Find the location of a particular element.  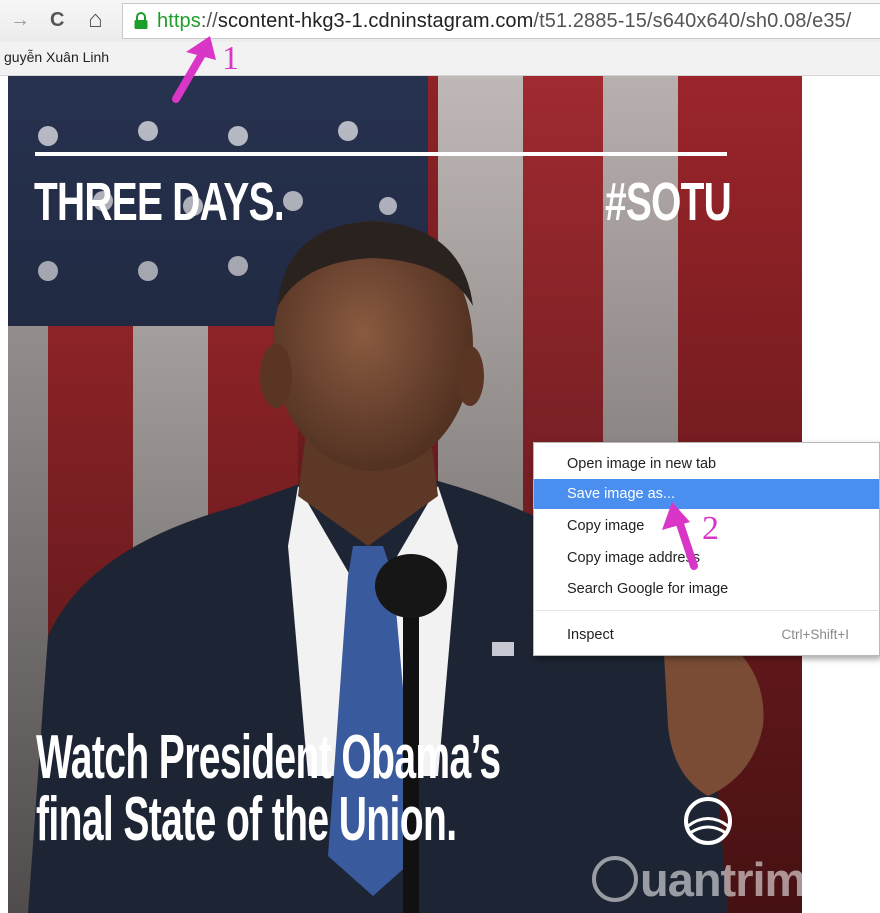

url-path: /t51.2885-15/s640x640/sh0.08/e35/ is located at coordinates (692, 21).